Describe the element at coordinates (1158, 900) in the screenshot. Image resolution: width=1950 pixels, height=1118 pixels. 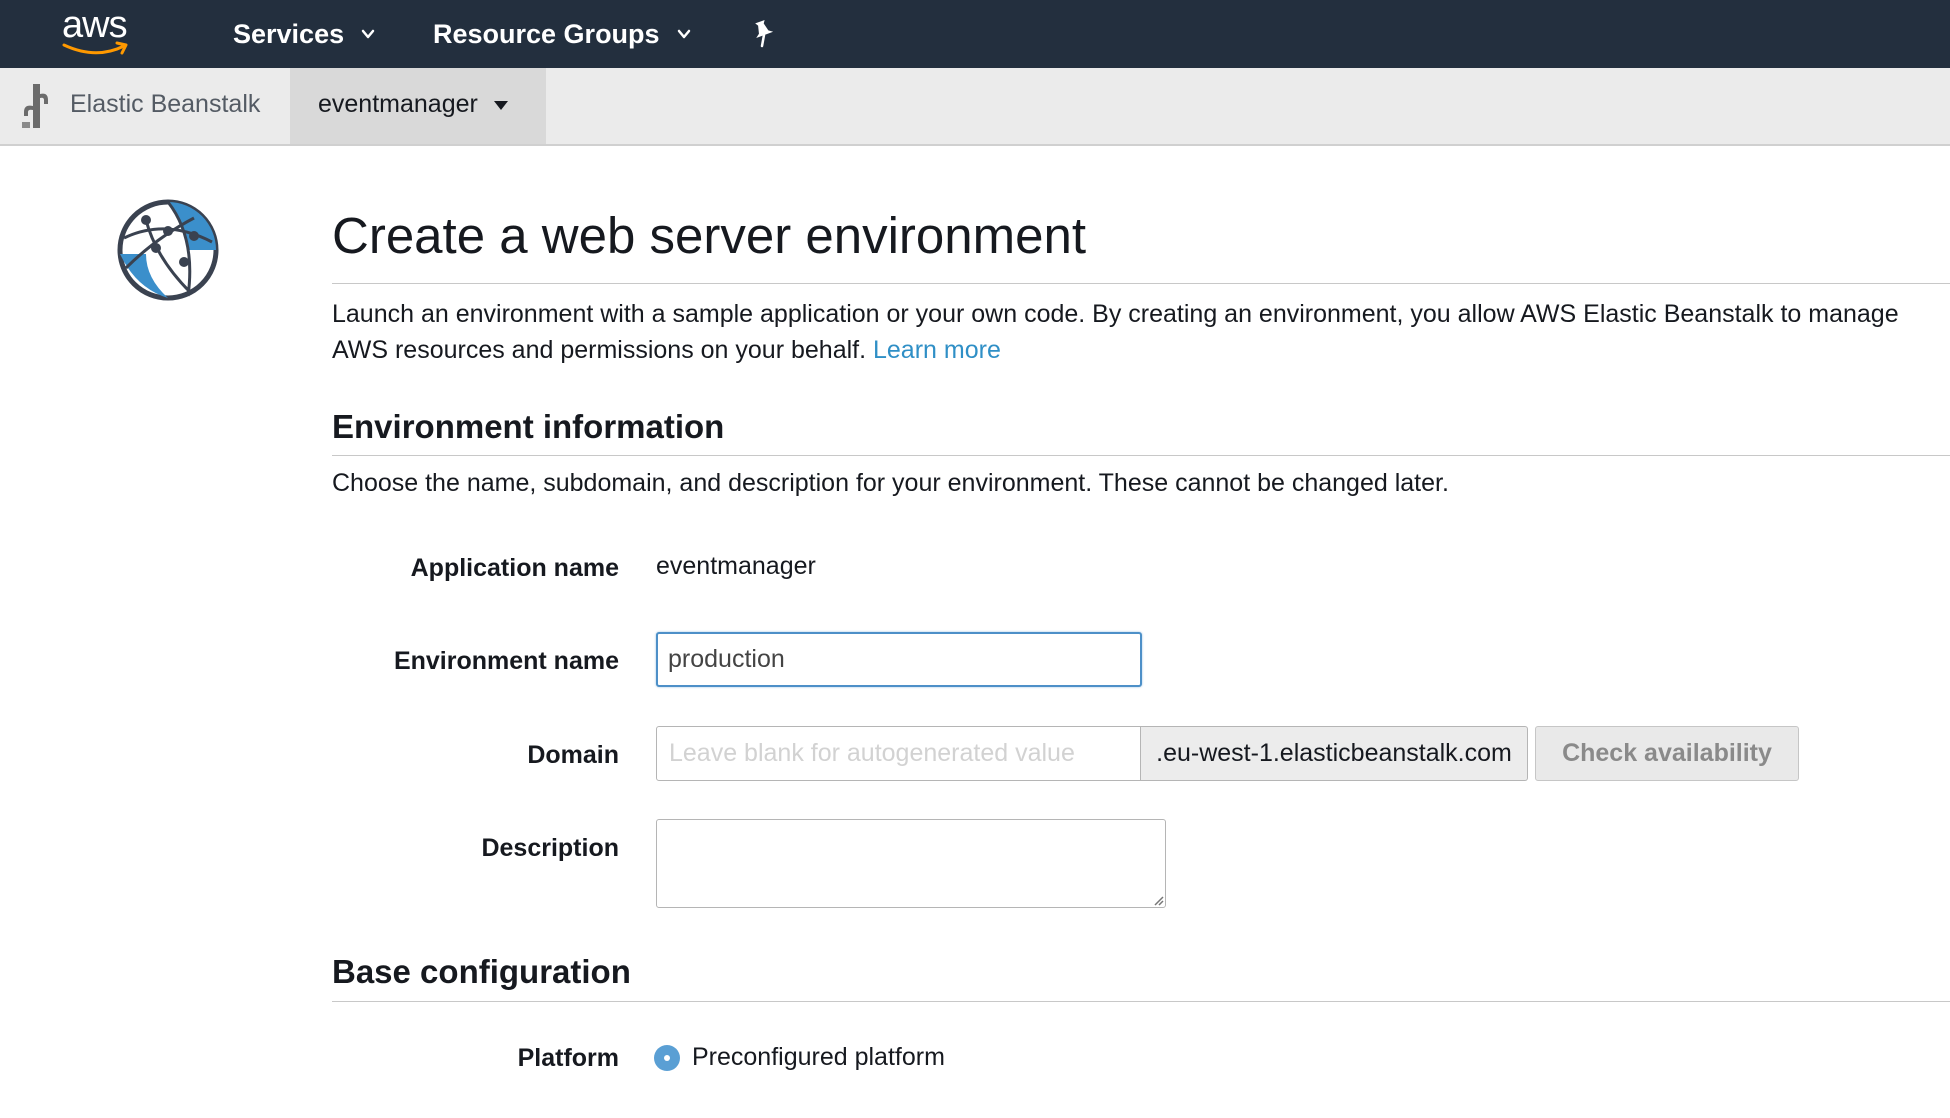
I see `resize-handle-icon` at that location.